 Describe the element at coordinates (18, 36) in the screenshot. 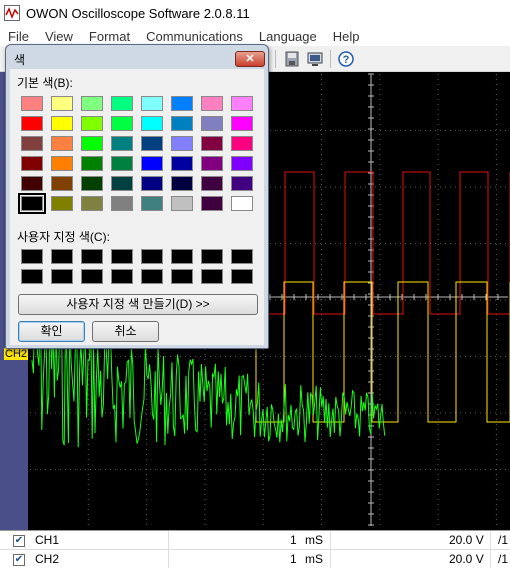

I see `menu-file: File` at that location.